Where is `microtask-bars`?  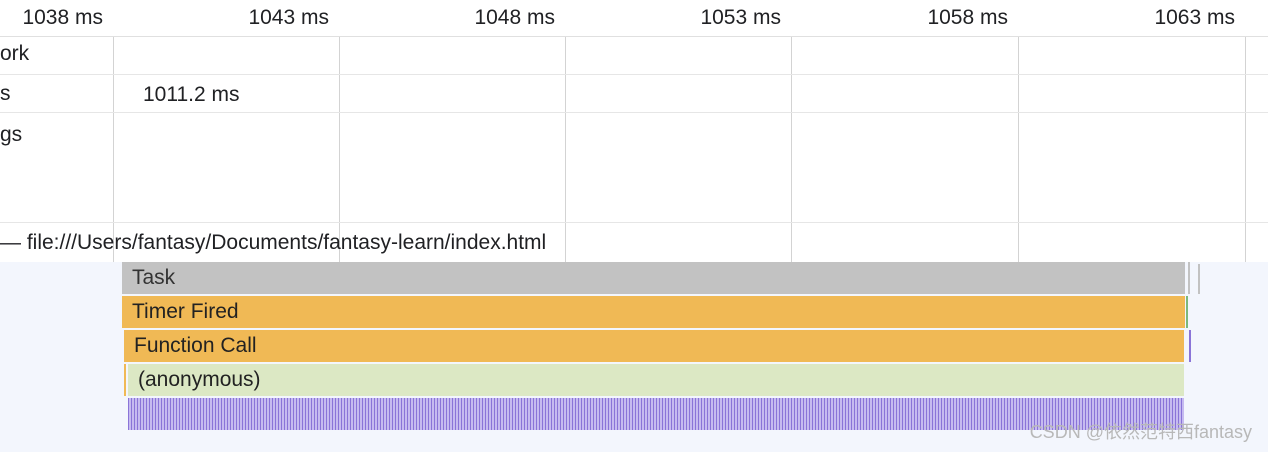 microtask-bars is located at coordinates (656, 414).